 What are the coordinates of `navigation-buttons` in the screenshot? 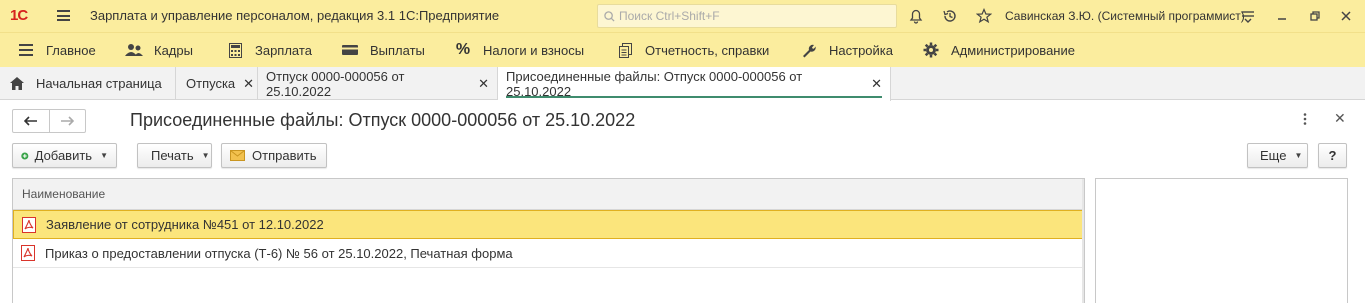 It's located at (49, 121).